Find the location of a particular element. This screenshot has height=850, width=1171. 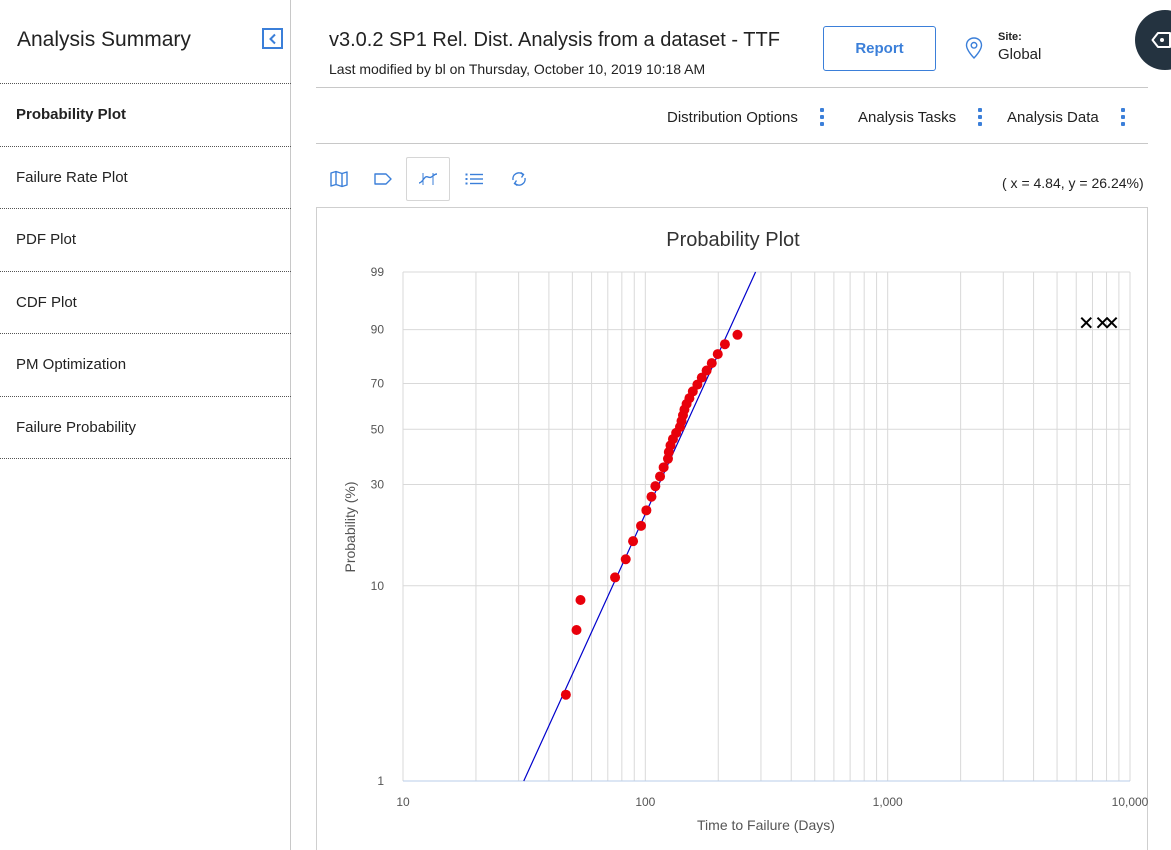

menu-label: Analysis Tasks is located at coordinates (907, 117).